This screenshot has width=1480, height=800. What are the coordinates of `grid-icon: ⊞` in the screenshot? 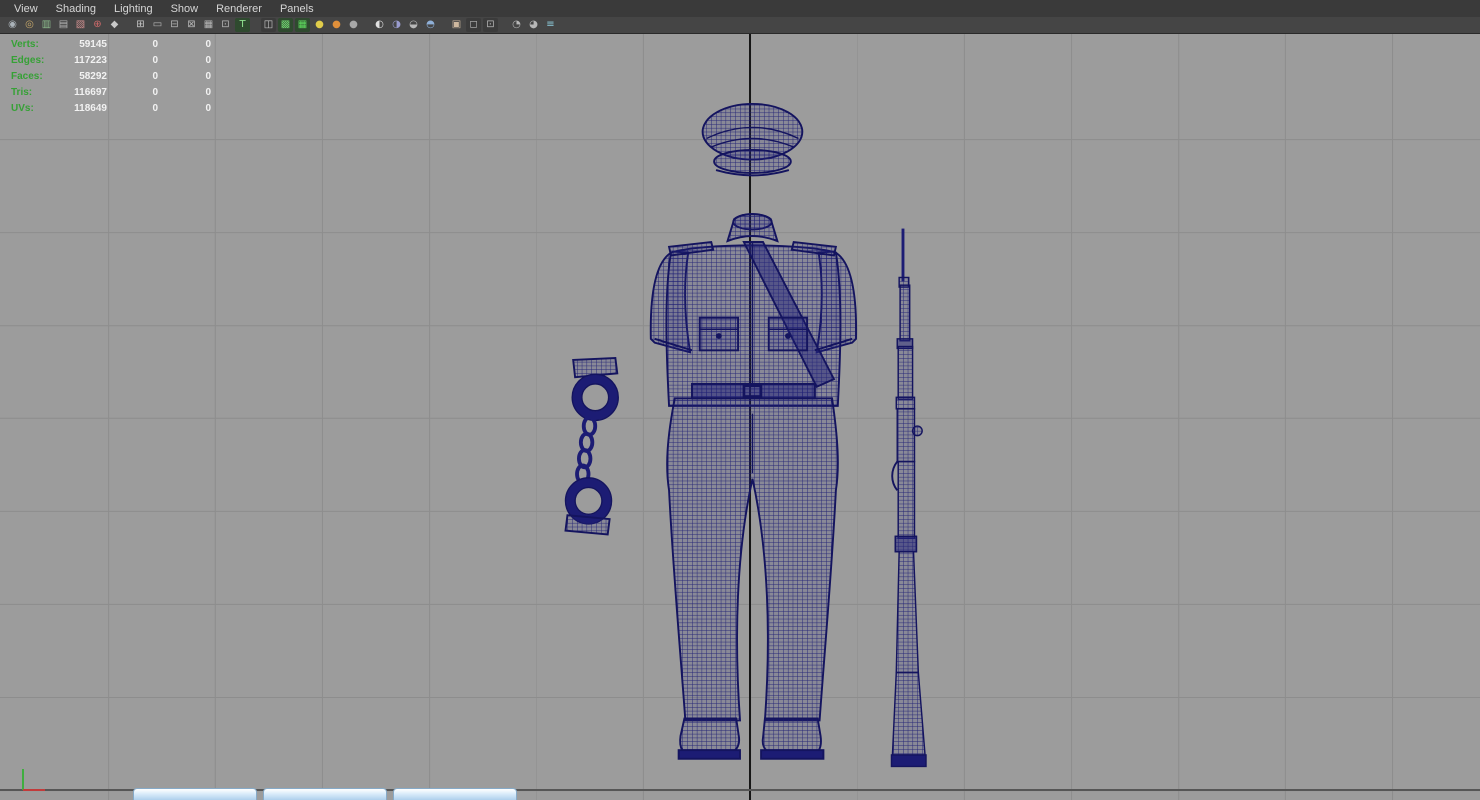 It's located at (140, 25).